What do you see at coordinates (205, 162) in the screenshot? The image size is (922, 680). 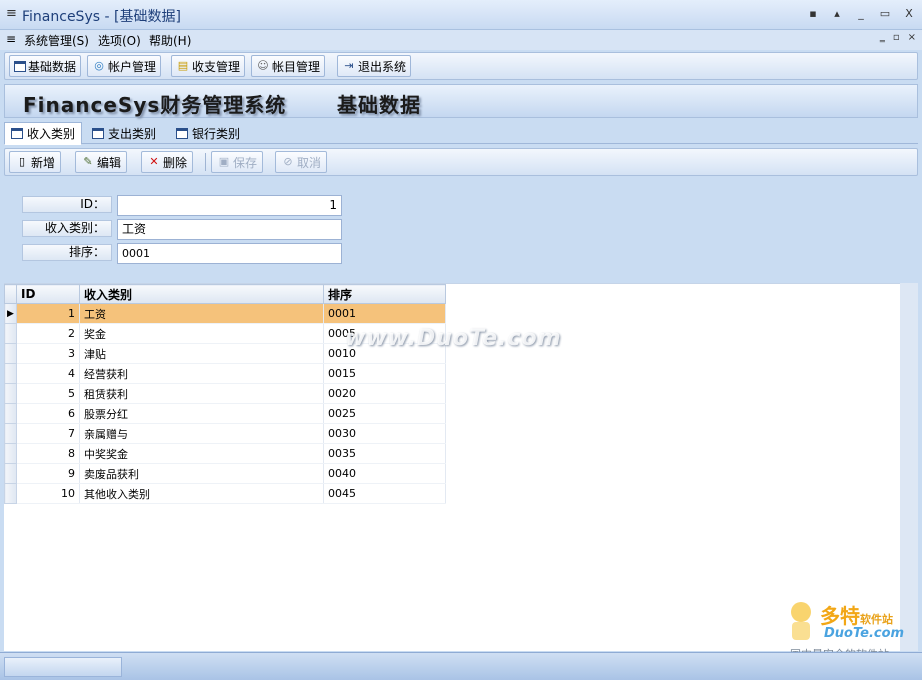 I see `toolbar-separator` at bounding box center [205, 162].